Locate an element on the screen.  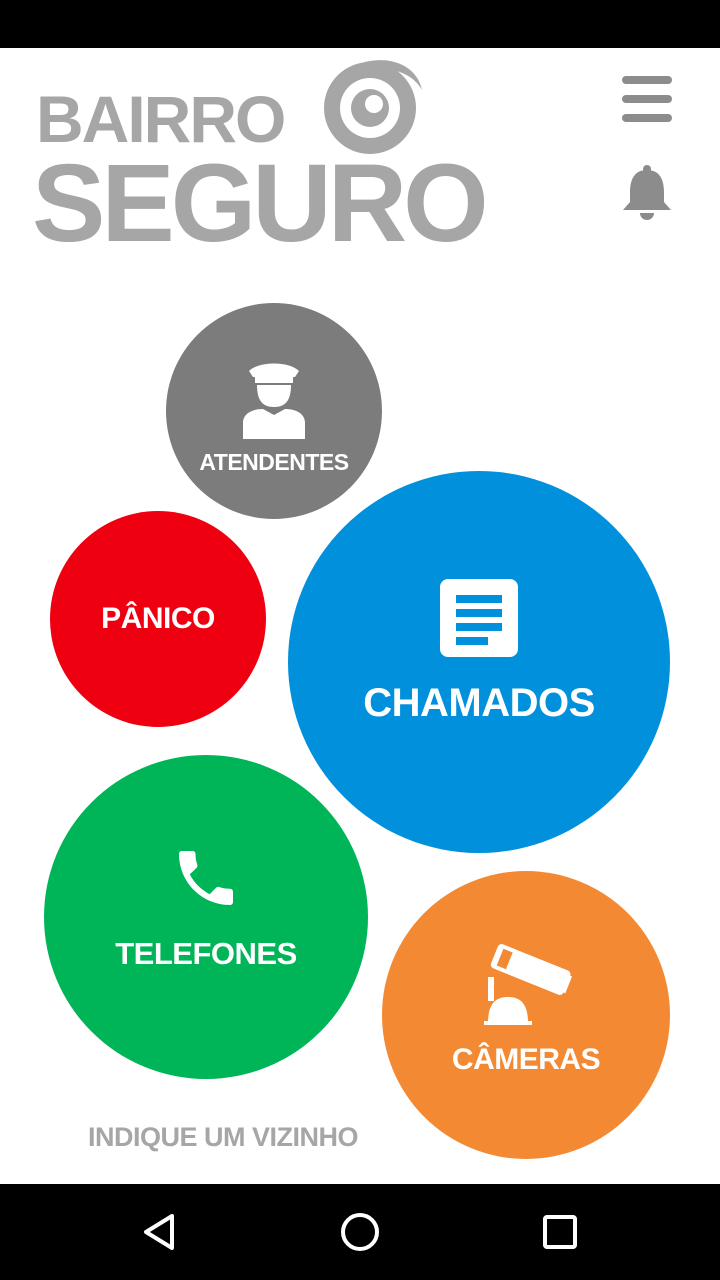
status-bar is located at coordinates (360, 24).